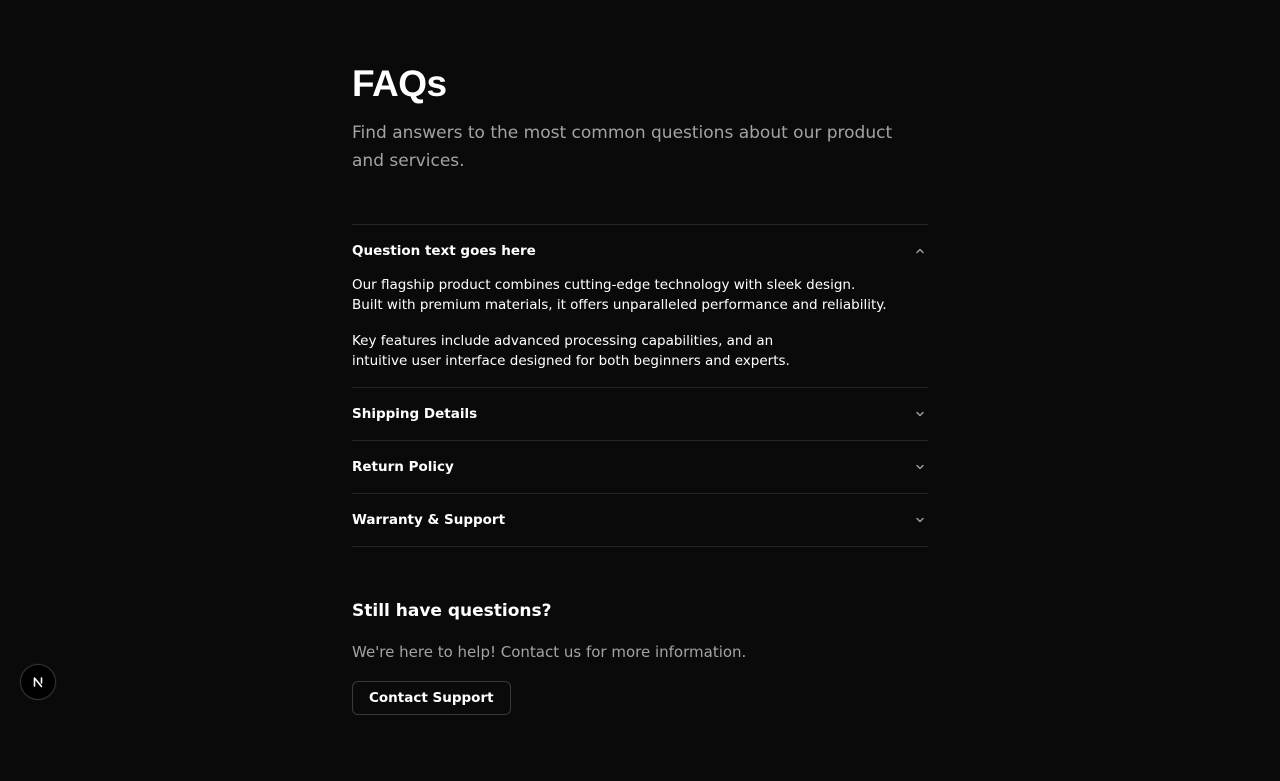 This screenshot has height=781, width=1280. I want to click on faq-trigger: Shipping Details, so click(640, 414).